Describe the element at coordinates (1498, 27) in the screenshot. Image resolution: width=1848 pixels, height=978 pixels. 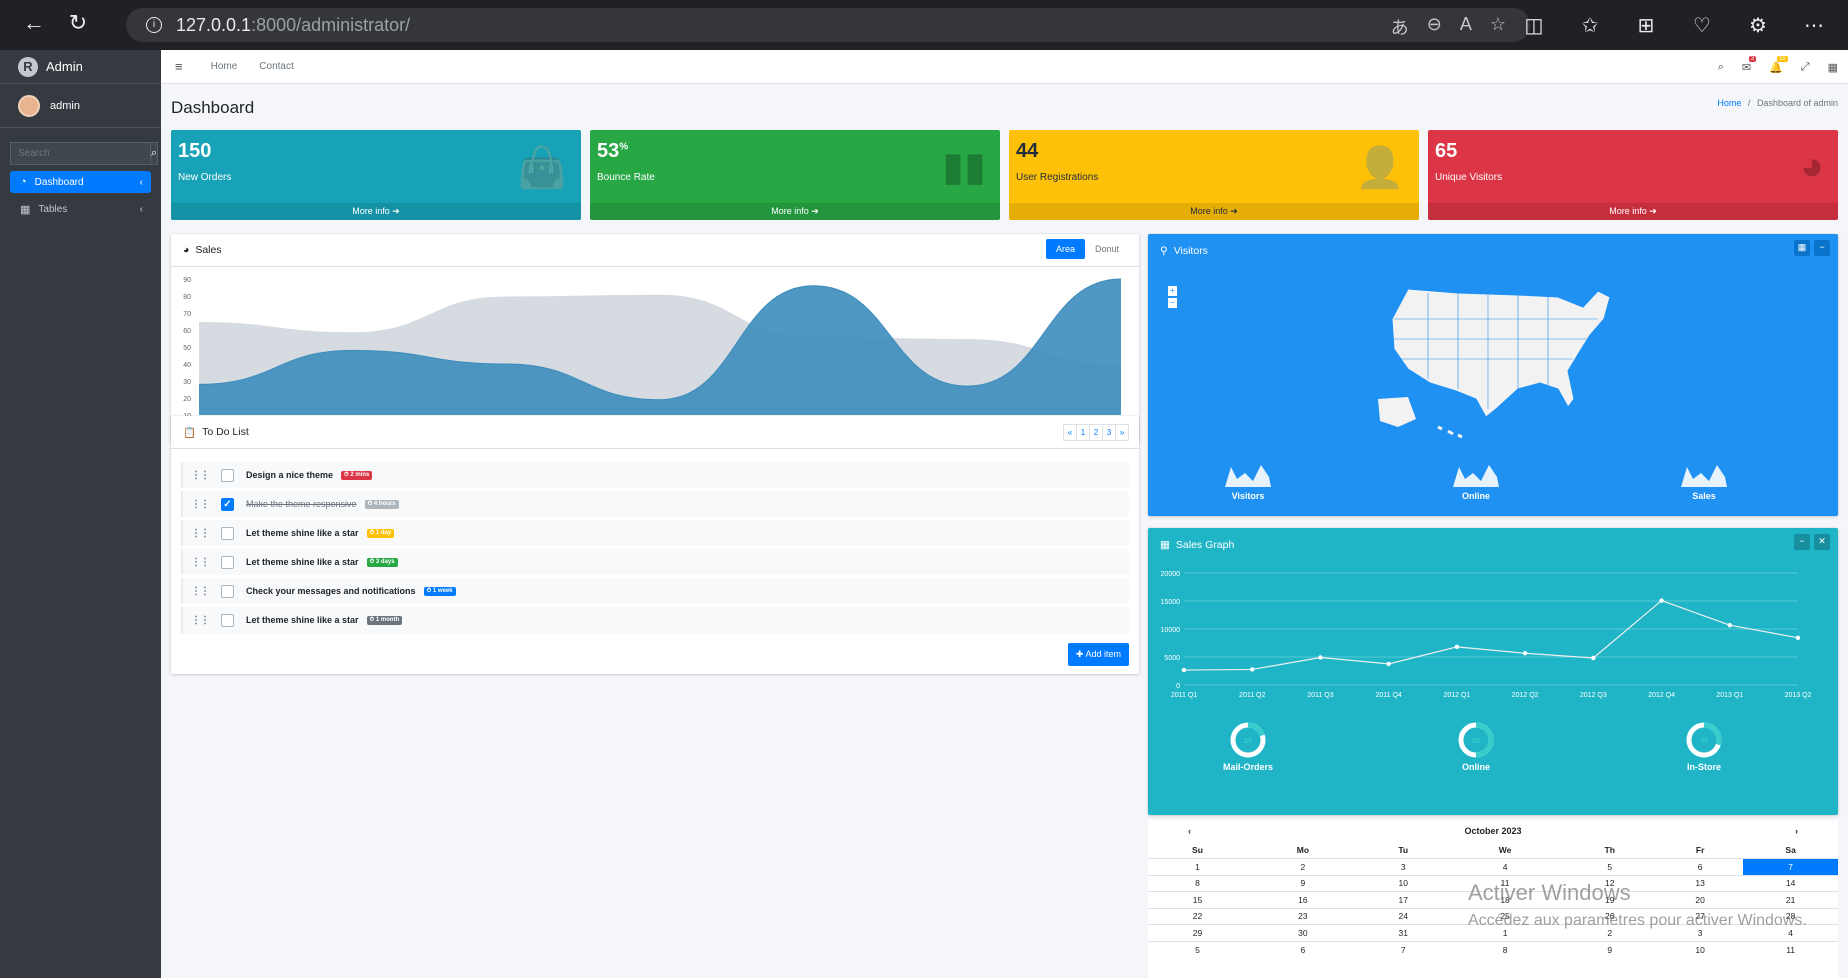
I see `favorite-star-icon: ☆` at that location.